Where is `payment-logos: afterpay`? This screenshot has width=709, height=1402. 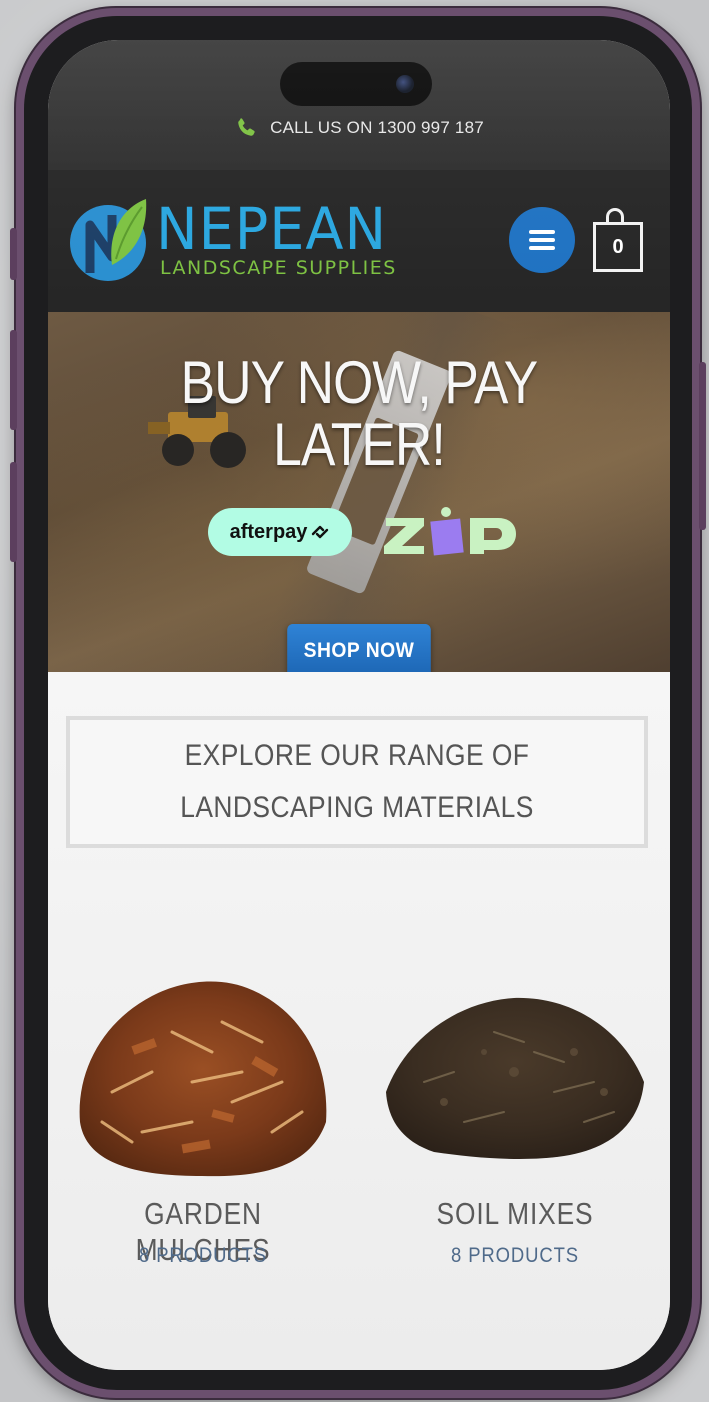
payment-logos: afterpay is located at coordinates (368, 532).